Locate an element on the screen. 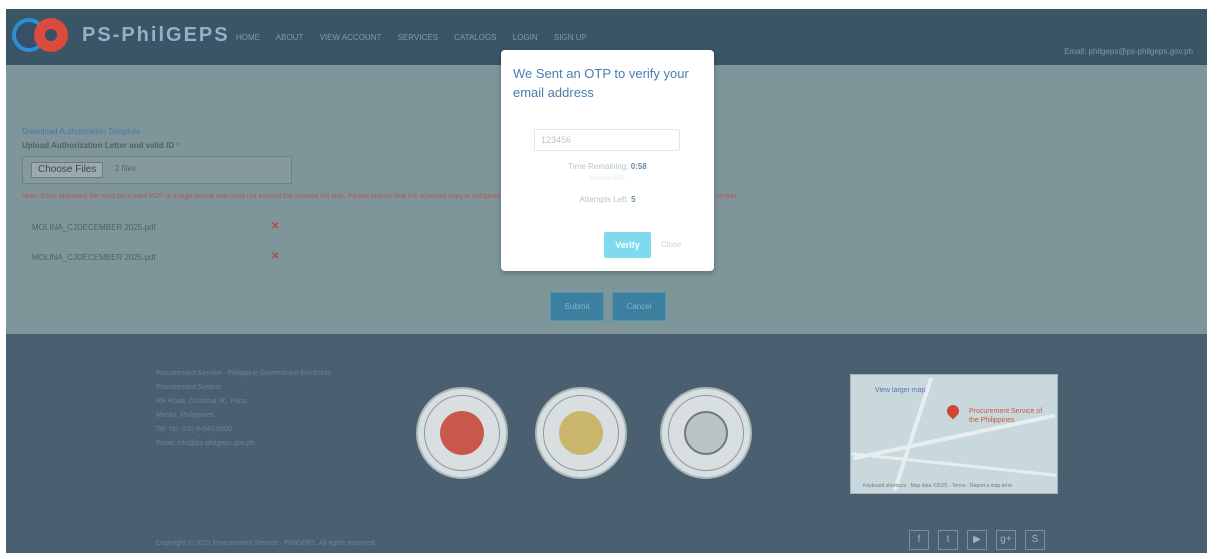 Image resolution: width=1217 pixels, height=559 pixels. close-button: Close is located at coordinates (671, 244).